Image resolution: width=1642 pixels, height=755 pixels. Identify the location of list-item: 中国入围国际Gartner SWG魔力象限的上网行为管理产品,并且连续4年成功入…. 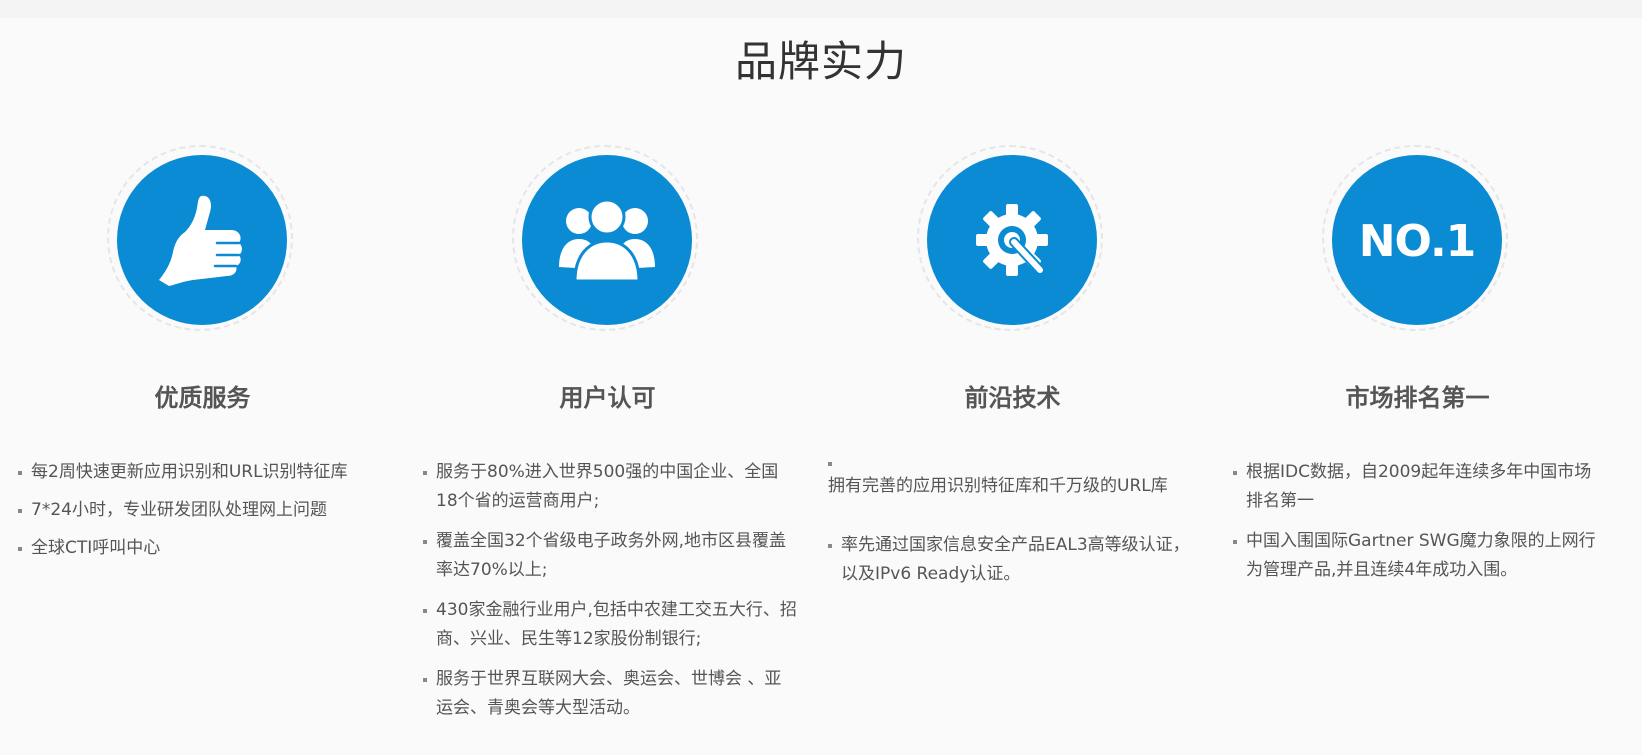
(1420, 556).